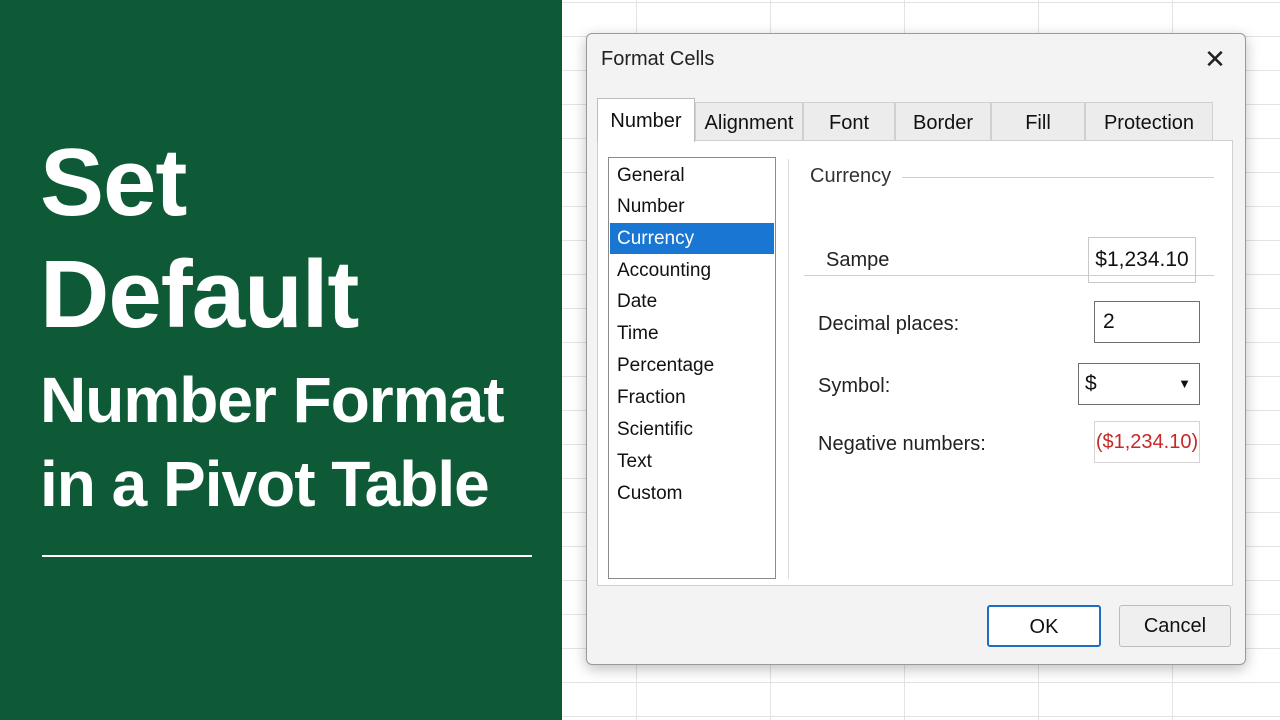 The width and height of the screenshot is (1280, 720). I want to click on category-time: Time, so click(692, 333).